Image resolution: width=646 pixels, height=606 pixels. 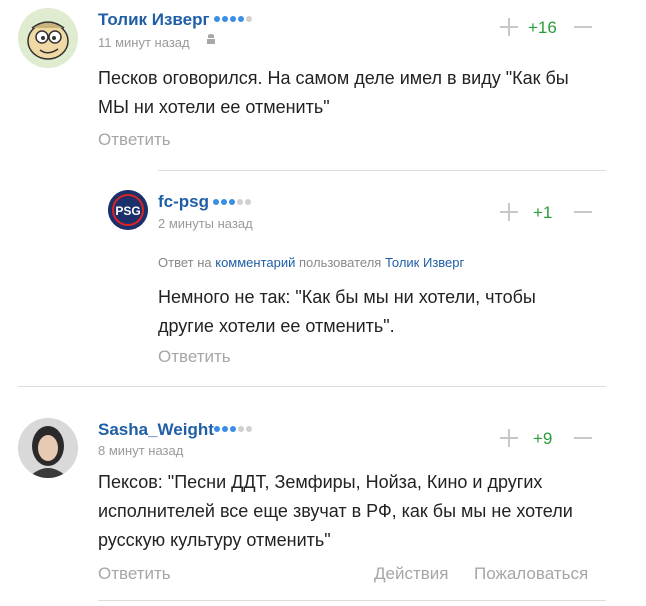 I want to click on comment-text-line: другие хотели ее отменить"., so click(x=276, y=326).